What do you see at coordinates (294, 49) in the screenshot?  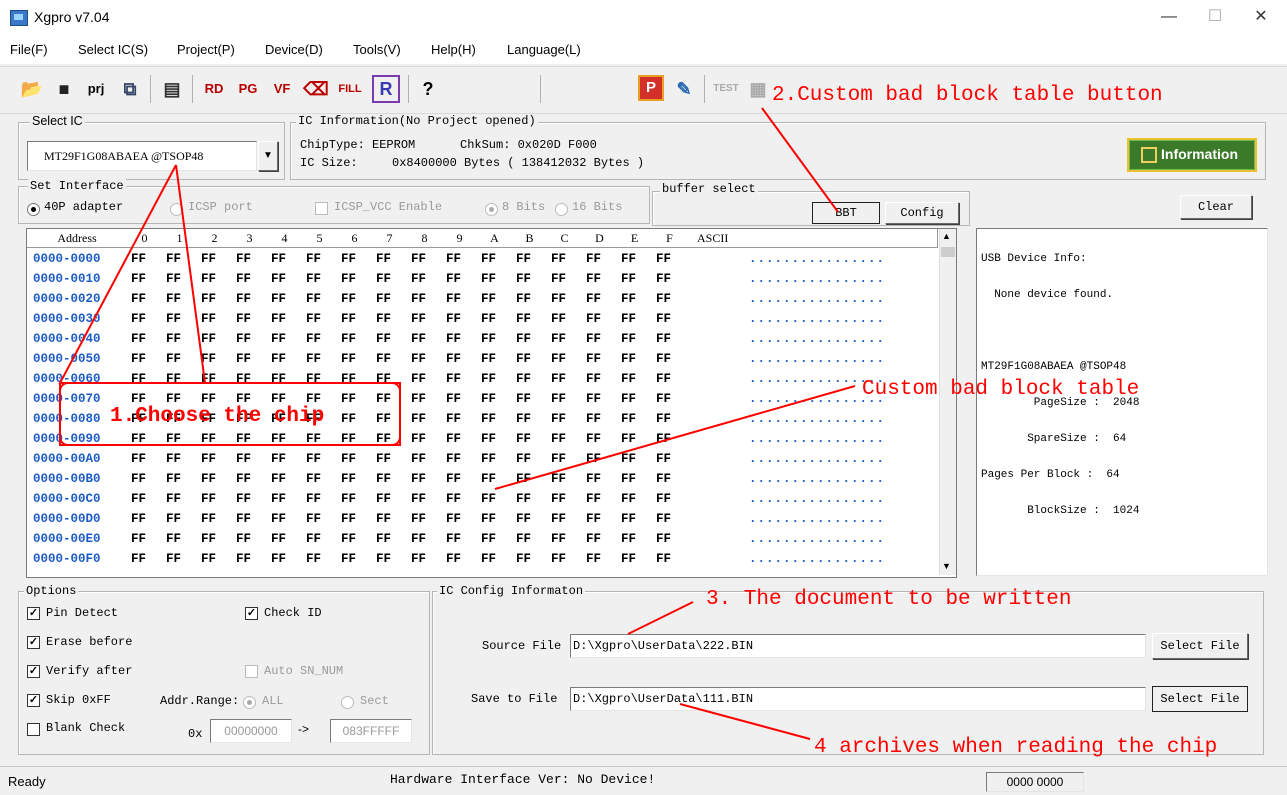 I see `menu-device: Device(D)` at bounding box center [294, 49].